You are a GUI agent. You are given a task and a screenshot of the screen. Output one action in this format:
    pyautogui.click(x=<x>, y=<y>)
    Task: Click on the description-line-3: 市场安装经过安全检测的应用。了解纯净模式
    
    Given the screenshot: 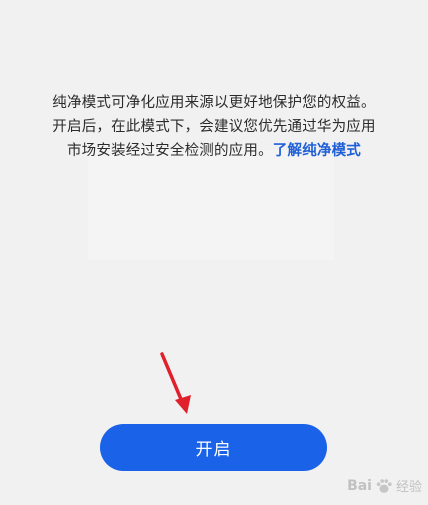 What is the action you would take?
    pyautogui.click(x=214, y=151)
    